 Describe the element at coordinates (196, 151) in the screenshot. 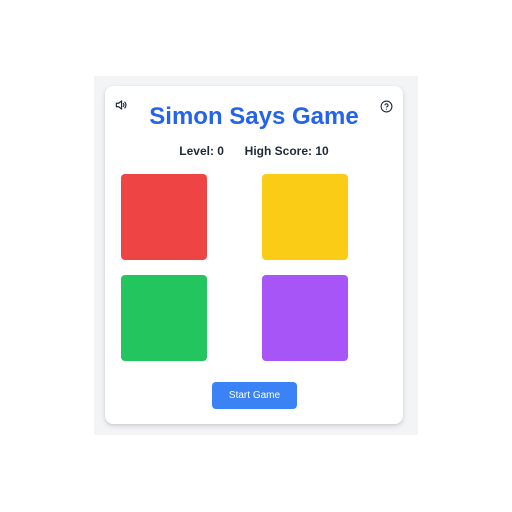

I see `level-label: Level:` at that location.